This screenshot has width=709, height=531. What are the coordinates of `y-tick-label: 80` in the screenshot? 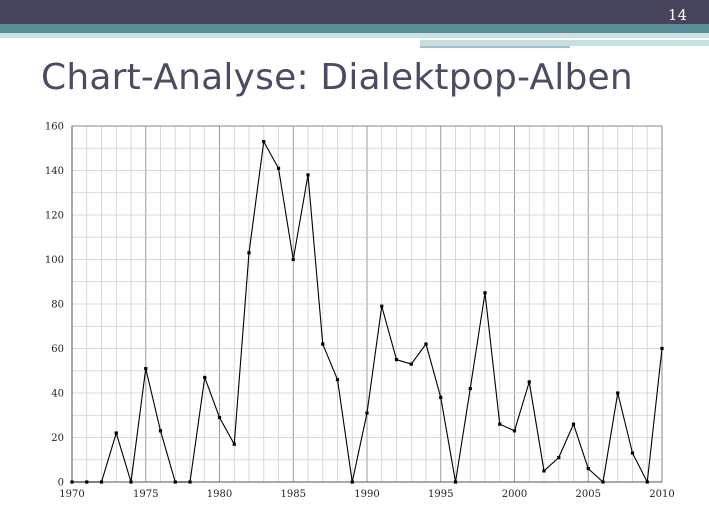 It's located at (57, 305).